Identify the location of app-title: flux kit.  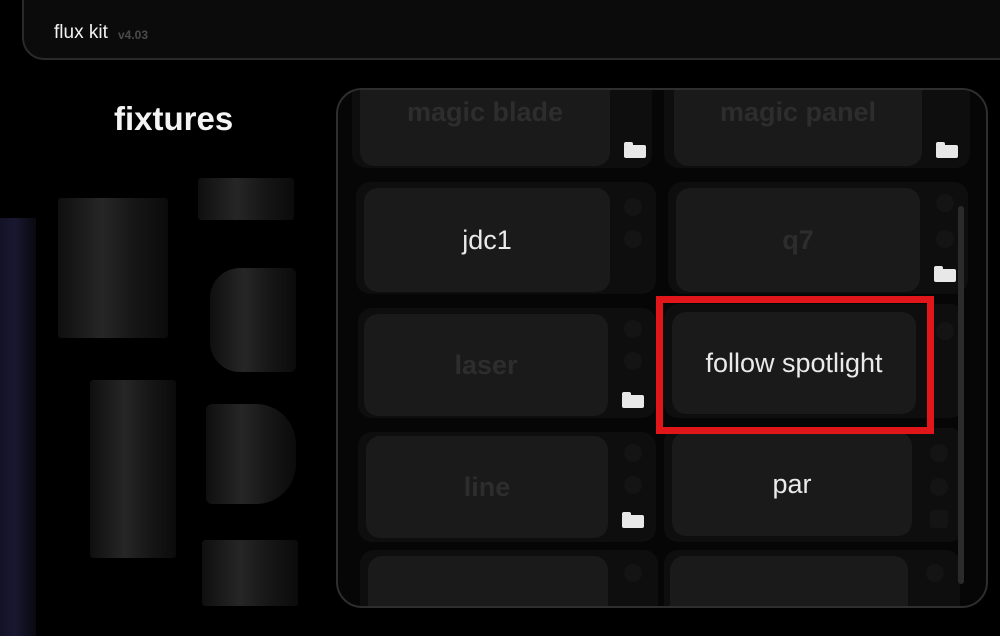
(81, 32).